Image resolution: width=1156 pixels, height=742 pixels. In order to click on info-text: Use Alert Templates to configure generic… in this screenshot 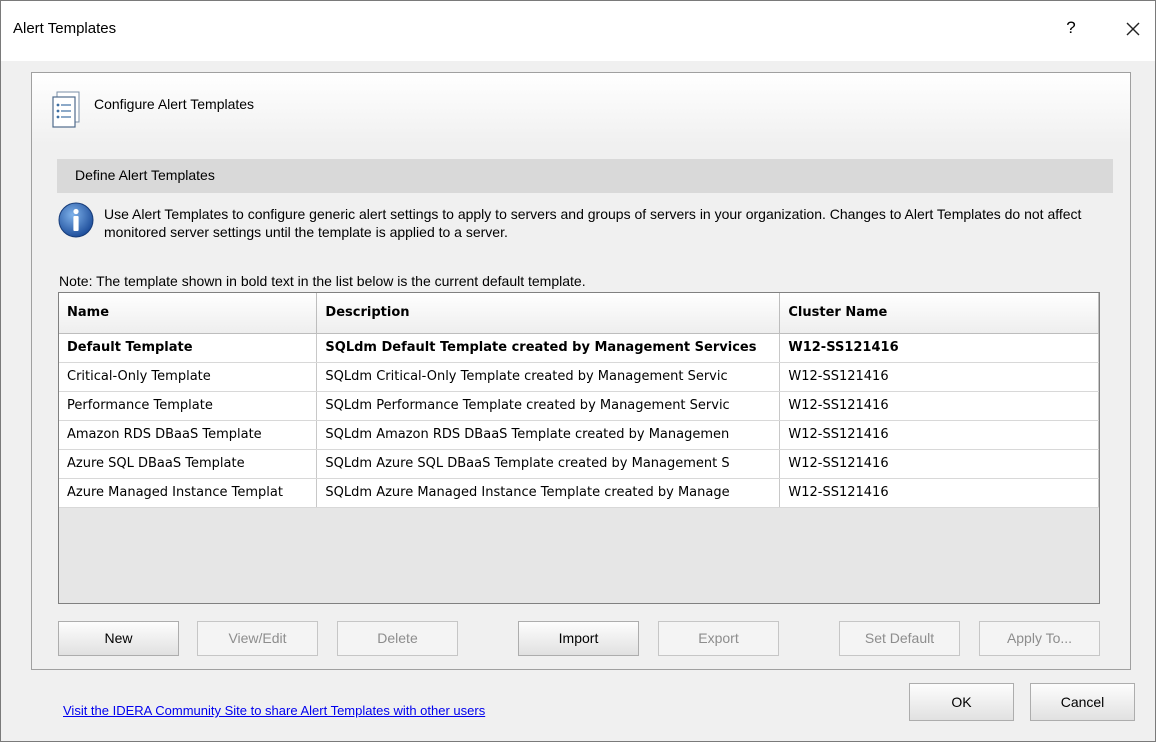, I will do `click(593, 223)`.